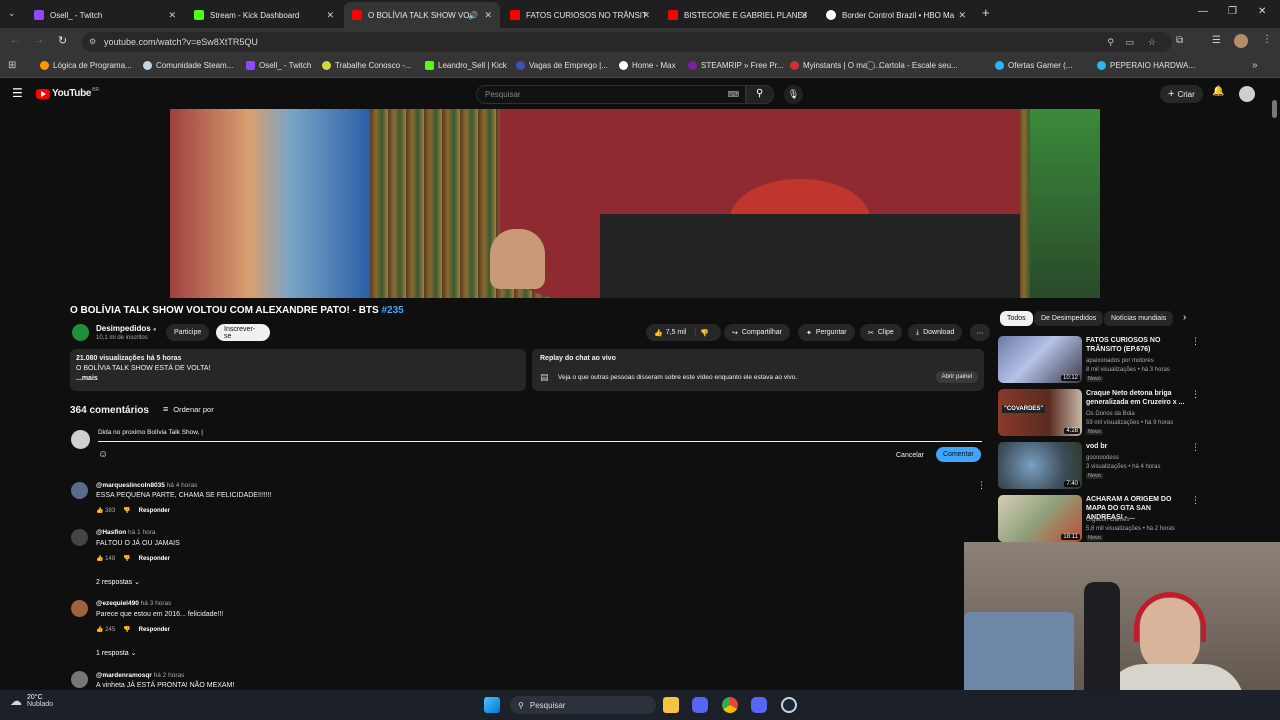 The width and height of the screenshot is (1280, 720). Describe the element at coordinates (730, 705) in the screenshot. I see `chrome-icon` at that location.